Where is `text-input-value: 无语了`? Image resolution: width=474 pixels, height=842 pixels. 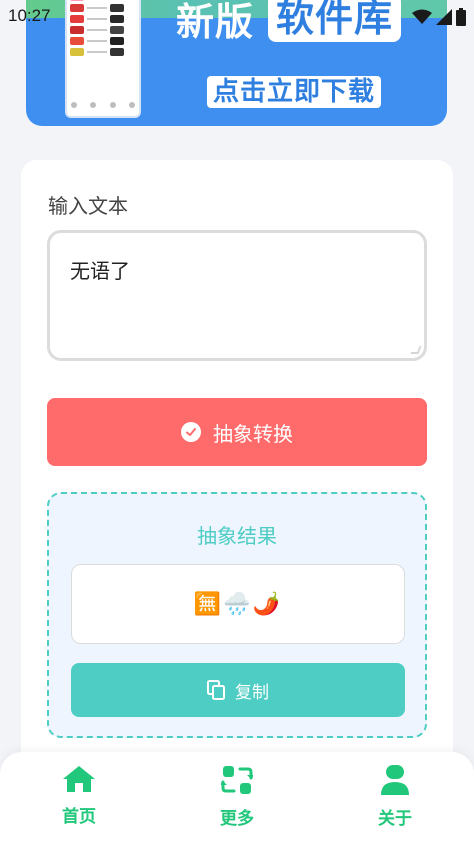
text-input-value: 无语了 is located at coordinates (100, 271).